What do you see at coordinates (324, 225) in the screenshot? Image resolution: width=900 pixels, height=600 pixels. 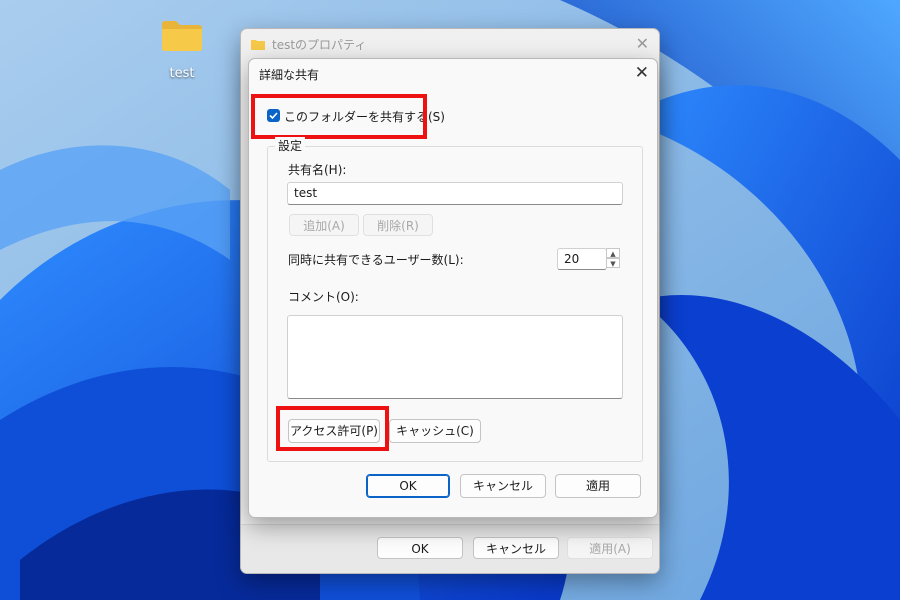 I see `add-button: 追加(A)` at bounding box center [324, 225].